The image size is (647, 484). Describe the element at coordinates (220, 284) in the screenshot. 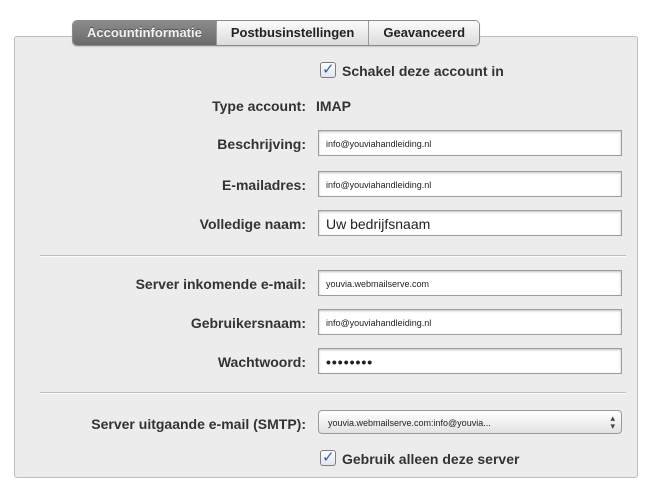

I see `incoming-server-label: Server inkomende e-mail:` at that location.